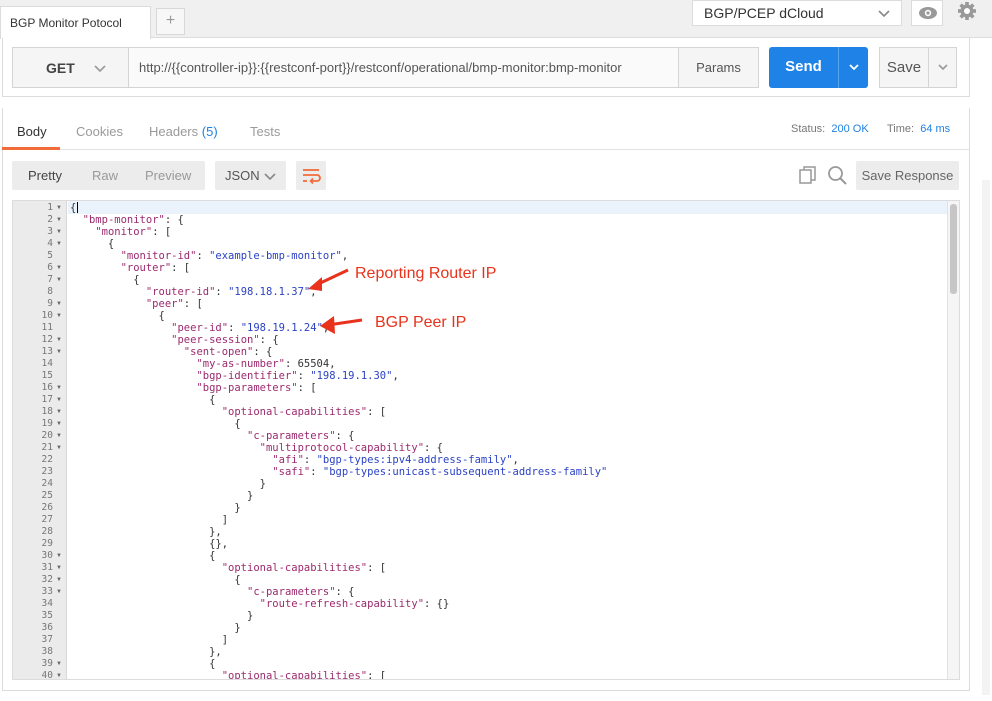 This screenshot has width=992, height=701. What do you see at coordinates (47, 435) in the screenshot?
I see `line-number: 20` at bounding box center [47, 435].